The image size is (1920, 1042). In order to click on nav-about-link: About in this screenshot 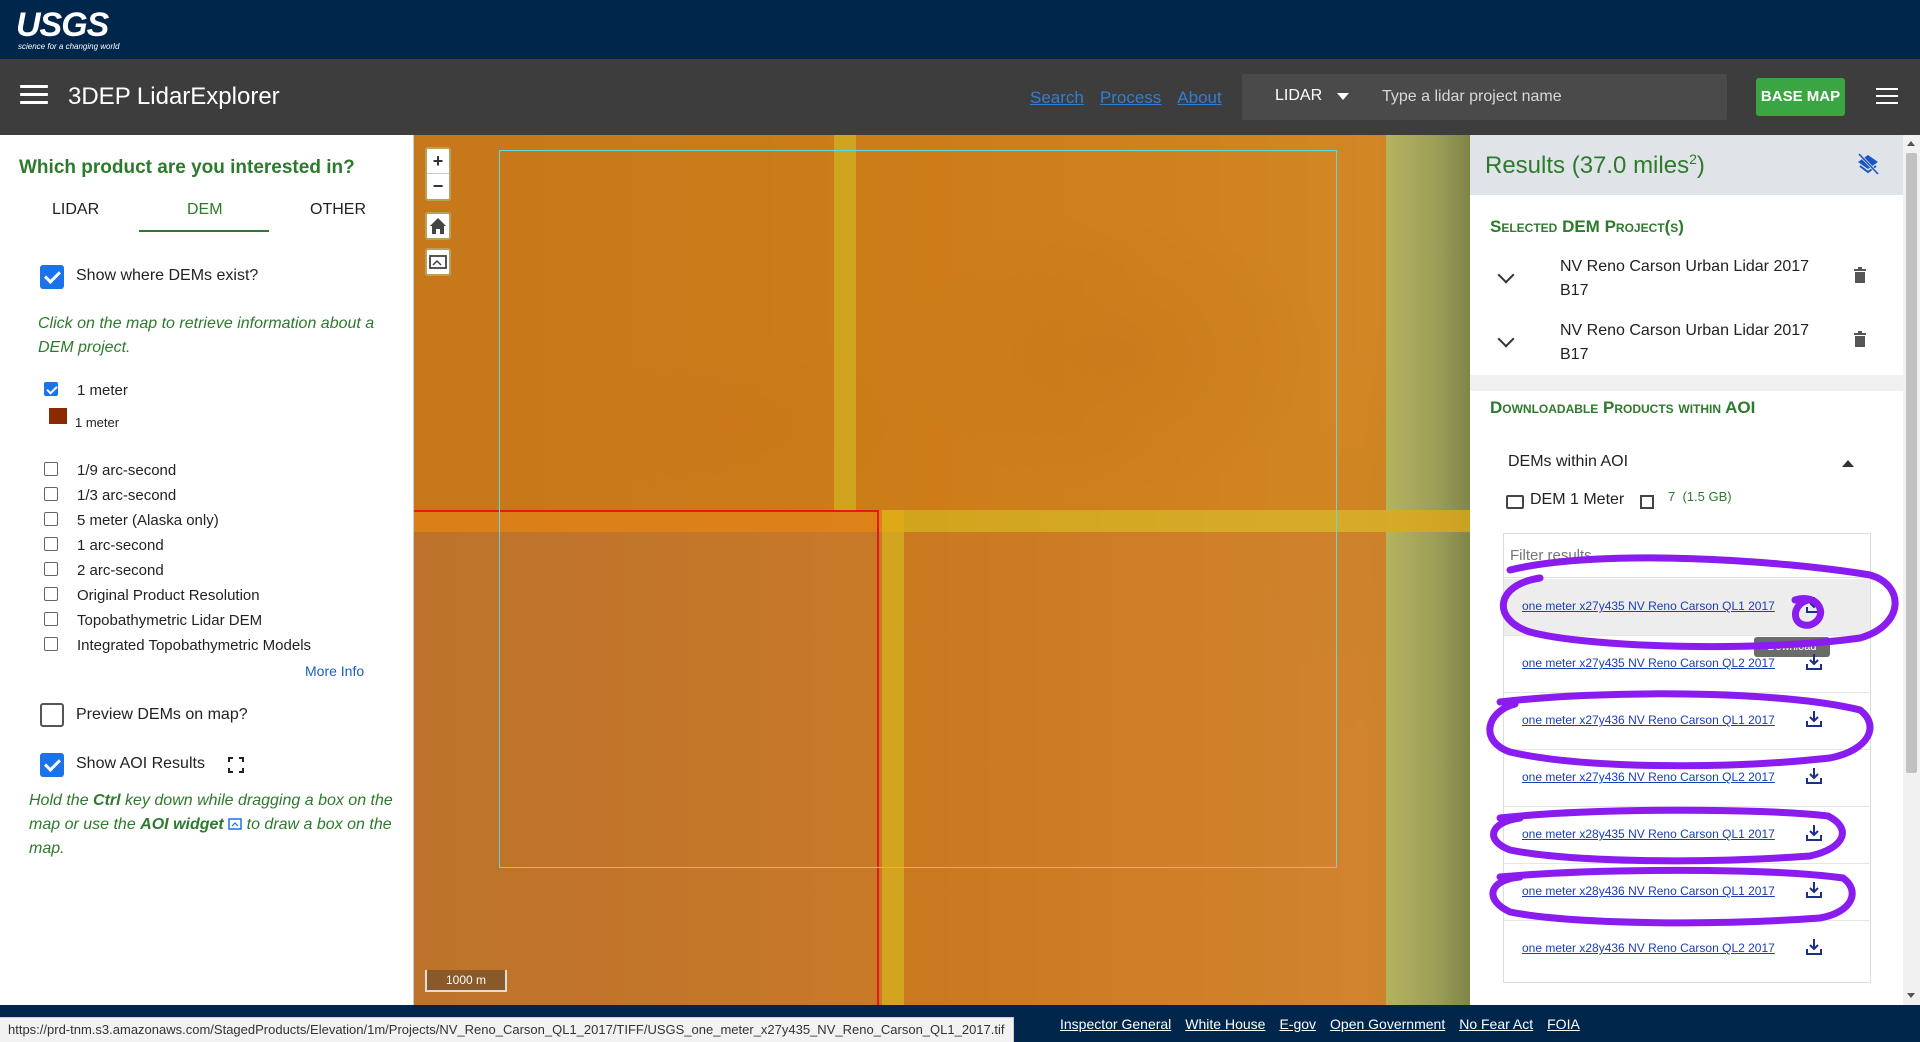, I will do `click(1199, 97)`.